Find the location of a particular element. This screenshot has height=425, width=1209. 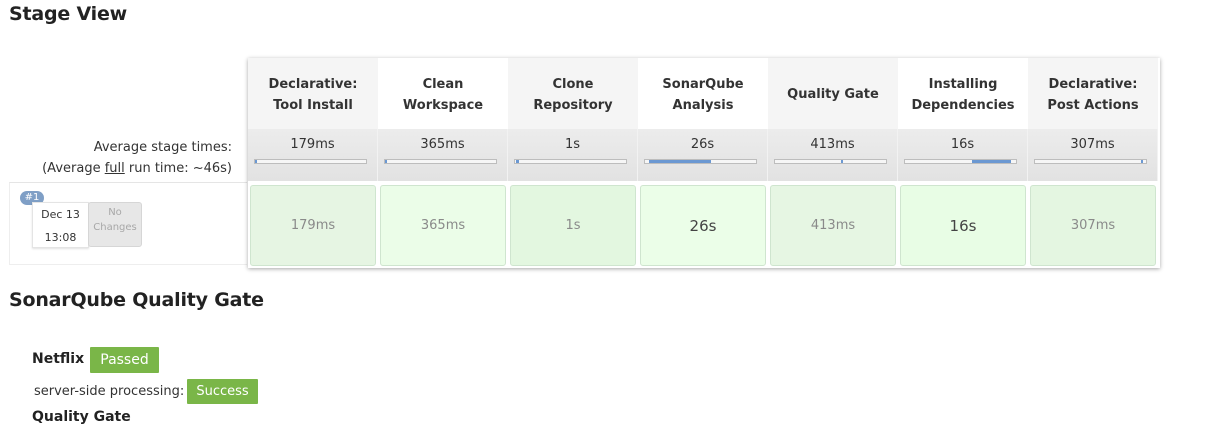

avg-cell-sonarqube-analysis: 26s is located at coordinates (703, 155).